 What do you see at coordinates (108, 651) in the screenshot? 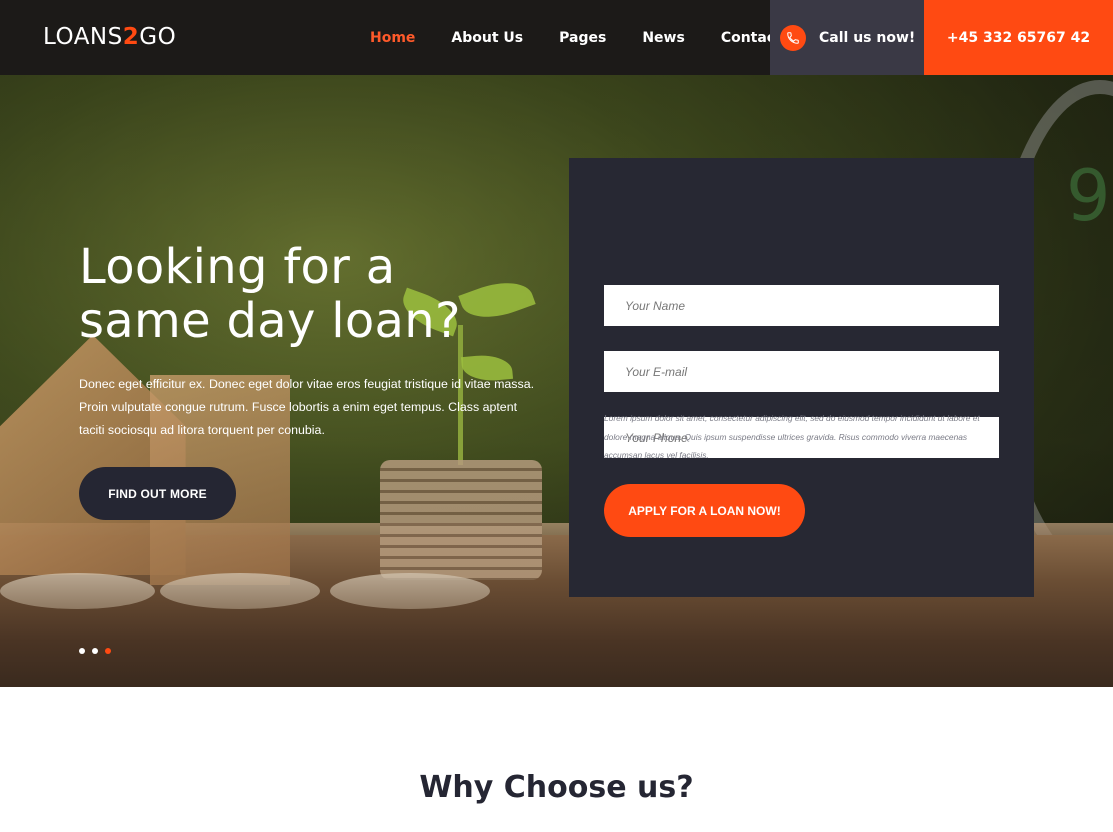
I see `slider-dot-active` at bounding box center [108, 651].